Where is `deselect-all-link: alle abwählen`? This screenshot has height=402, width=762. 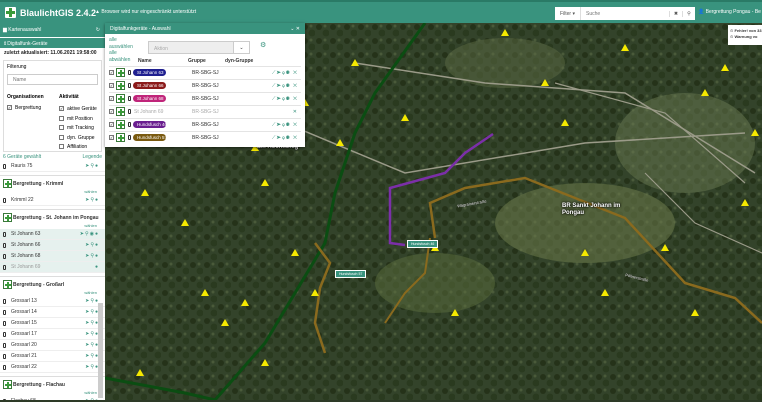
deselect-all-link: alle abwählen is located at coordinates (124, 56).